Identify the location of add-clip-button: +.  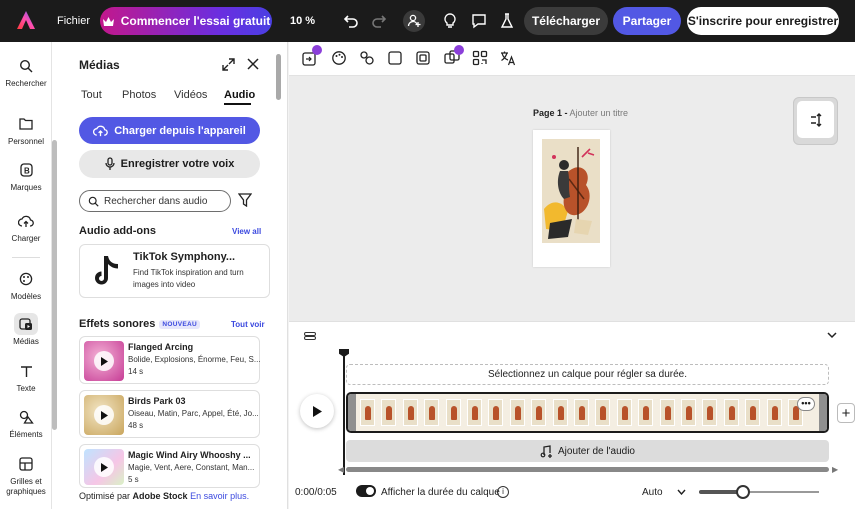
(846, 413).